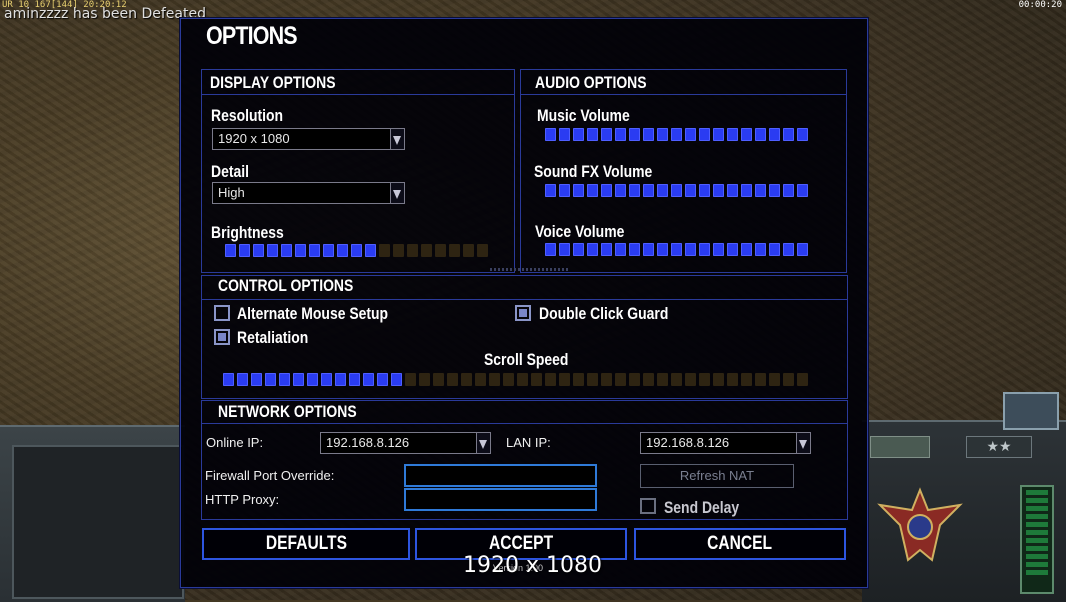 The height and width of the screenshot is (602, 1066). What do you see at coordinates (222, 337) in the screenshot?
I see `retaliation-checkbox` at bounding box center [222, 337].